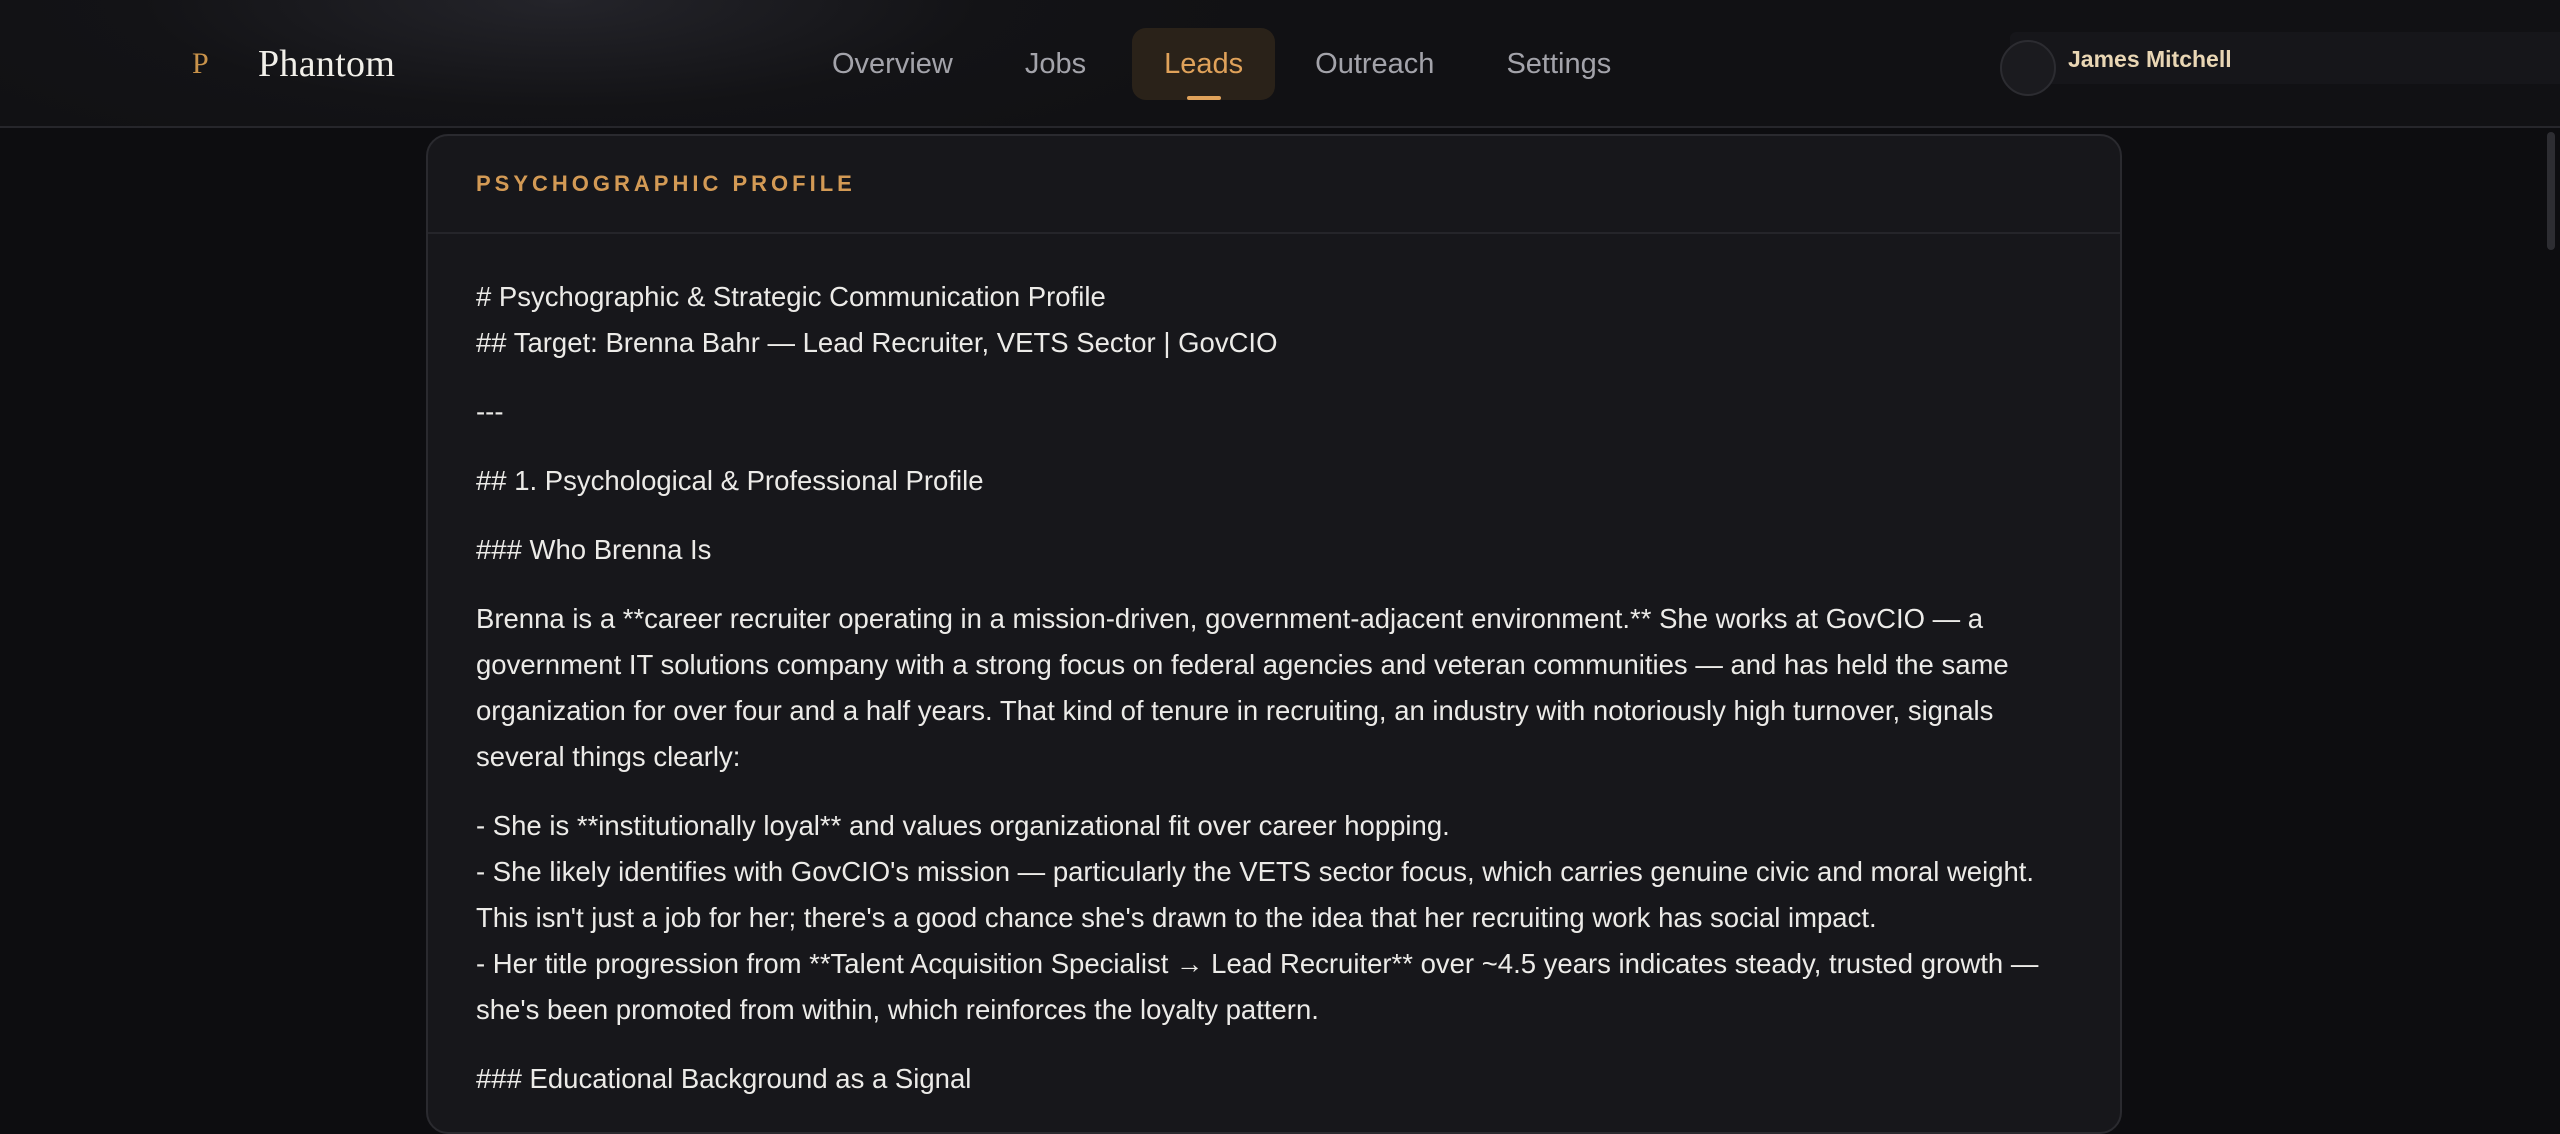 The width and height of the screenshot is (2560, 1134). I want to click on scrollbar-track, so click(2550, 615).